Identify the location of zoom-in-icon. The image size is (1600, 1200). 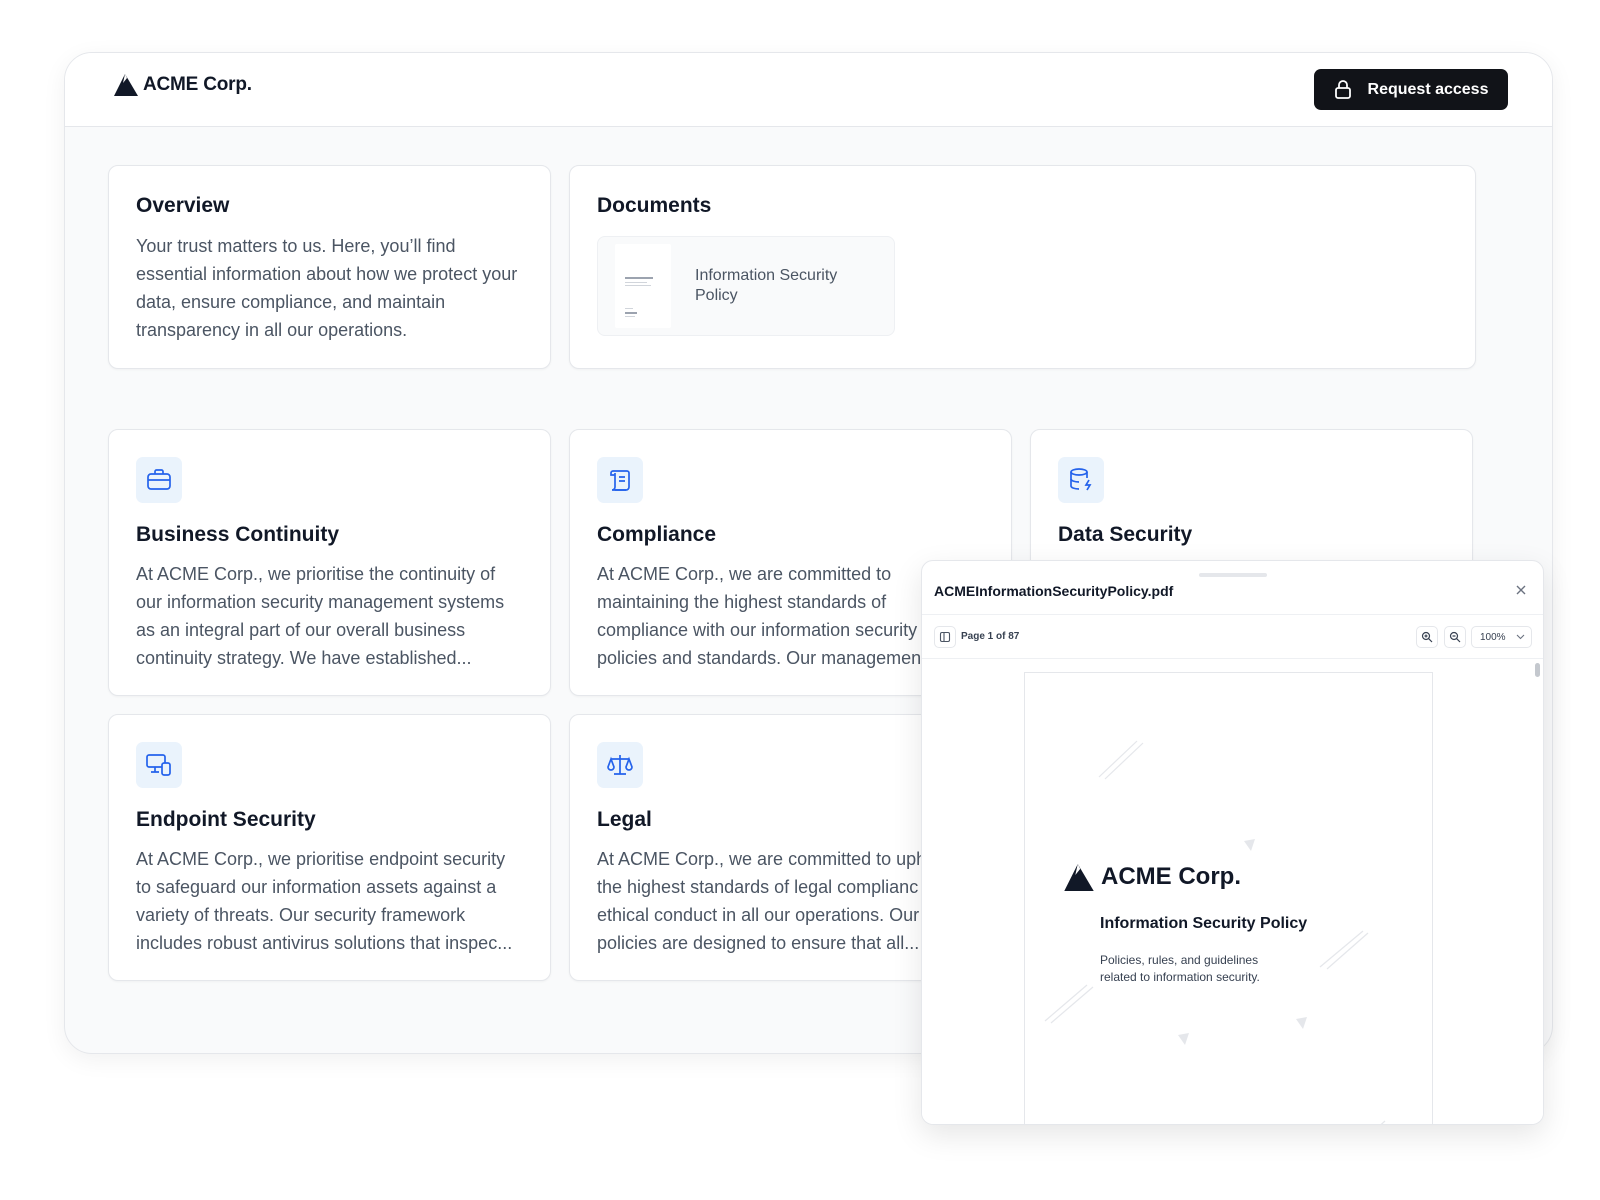
(1427, 637).